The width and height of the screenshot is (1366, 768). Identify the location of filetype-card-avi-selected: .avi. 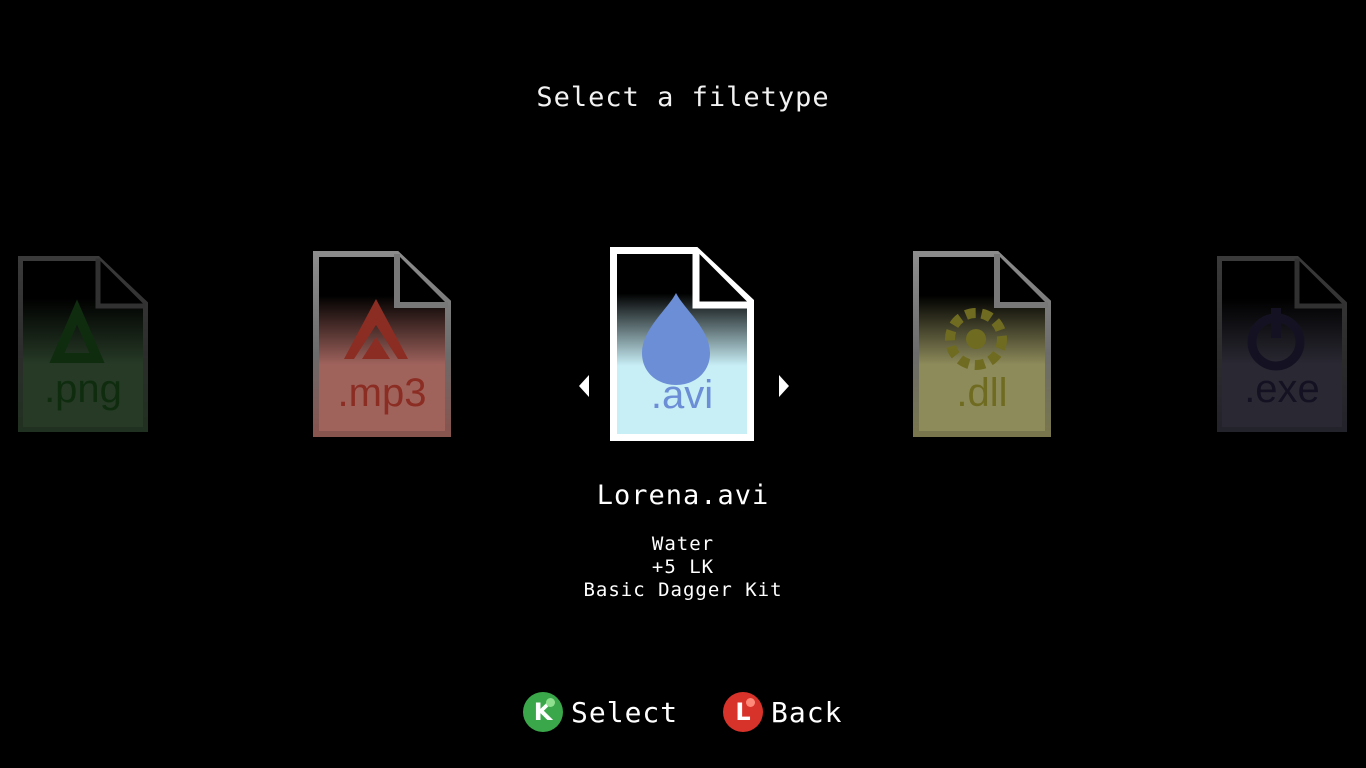
(682, 344).